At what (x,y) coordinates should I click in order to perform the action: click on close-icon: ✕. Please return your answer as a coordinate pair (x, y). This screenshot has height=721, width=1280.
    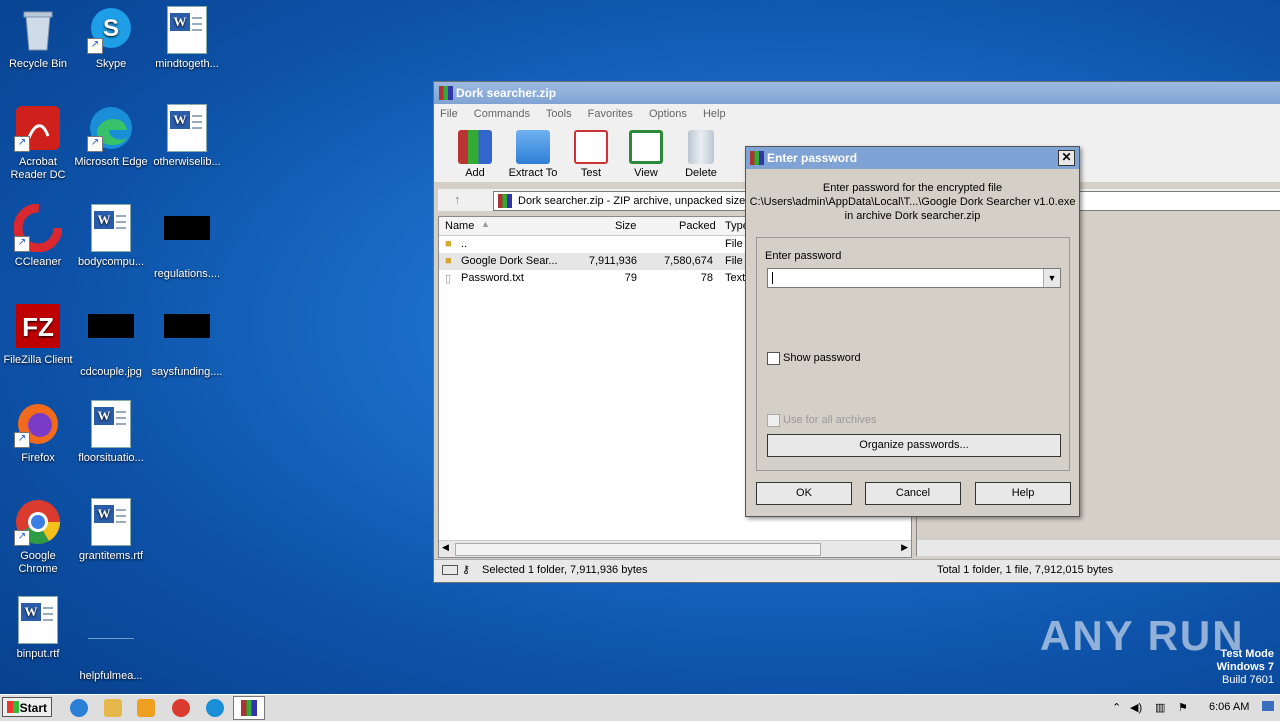
    Looking at the image, I should click on (1066, 158).